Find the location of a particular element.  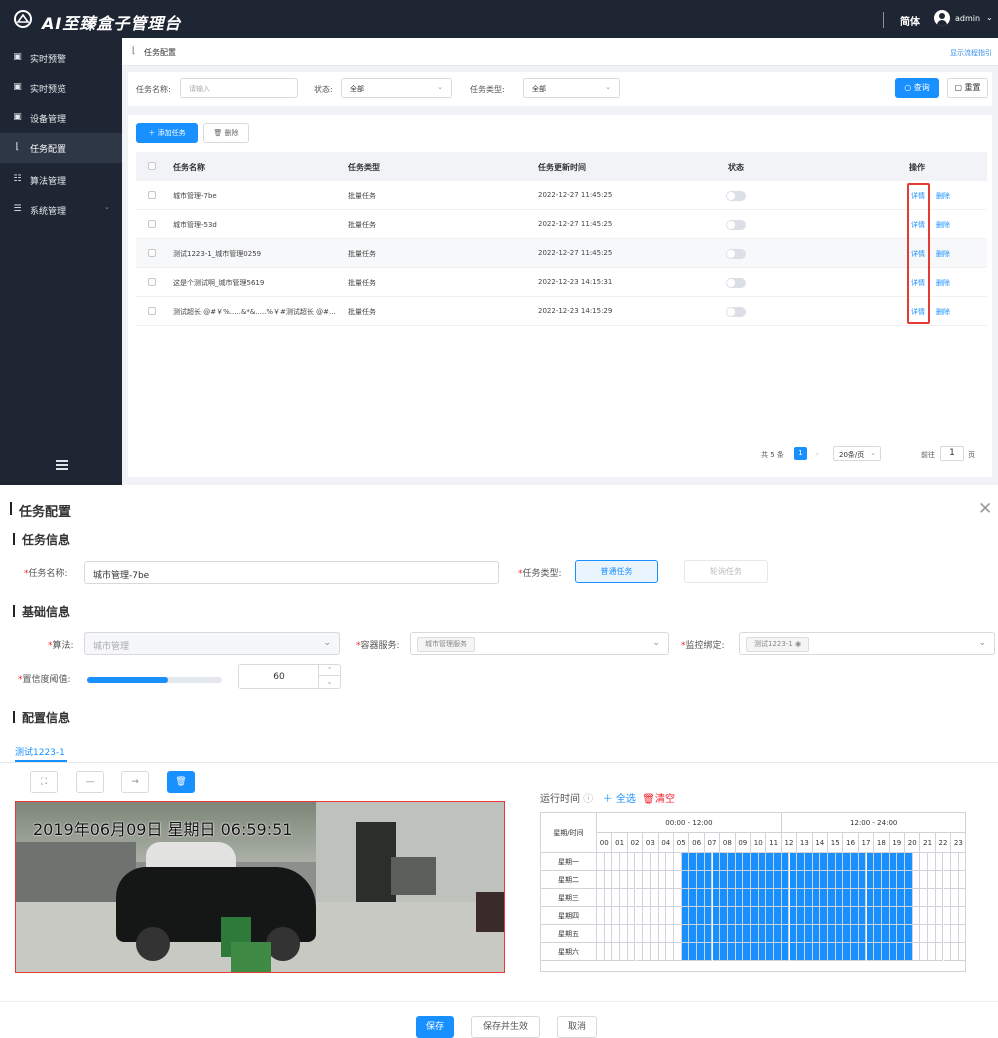

arrow-right-icon: → is located at coordinates (135, 782).